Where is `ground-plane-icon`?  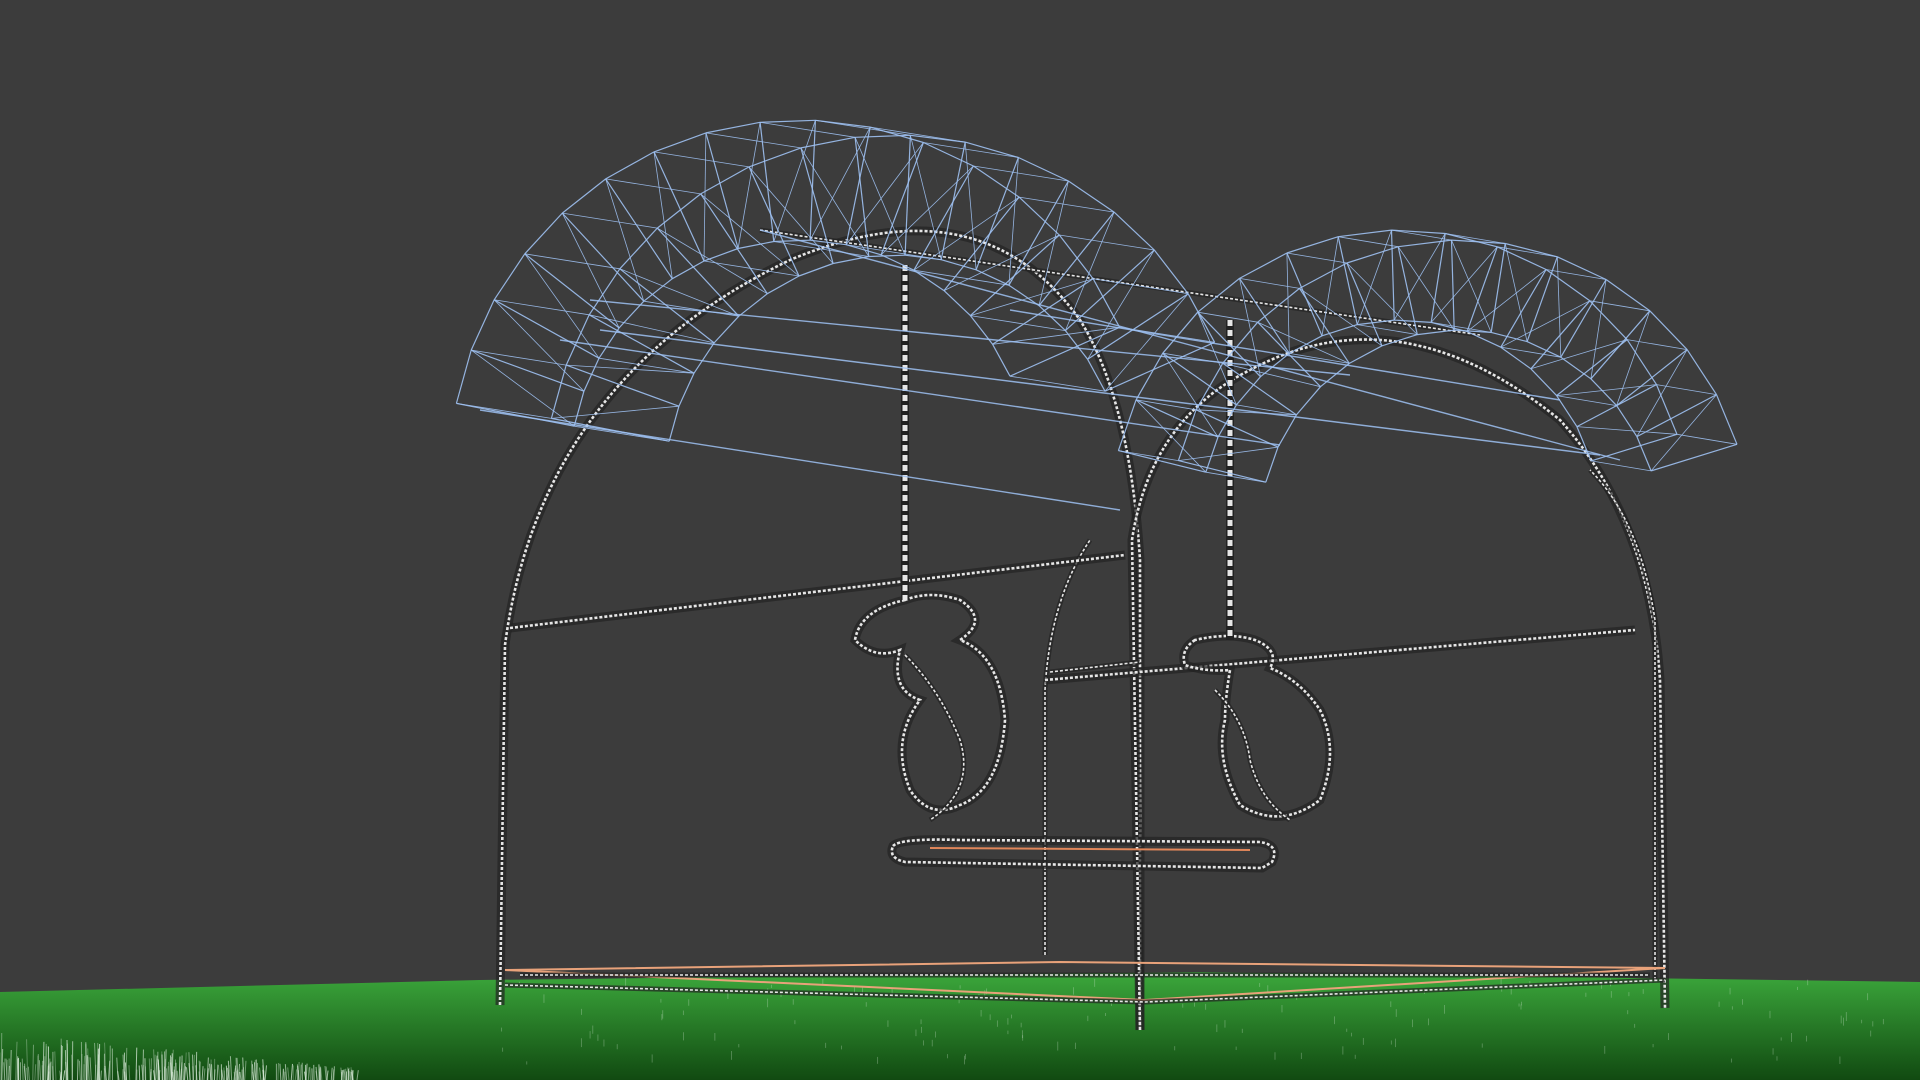
ground-plane-icon is located at coordinates (960, 1026).